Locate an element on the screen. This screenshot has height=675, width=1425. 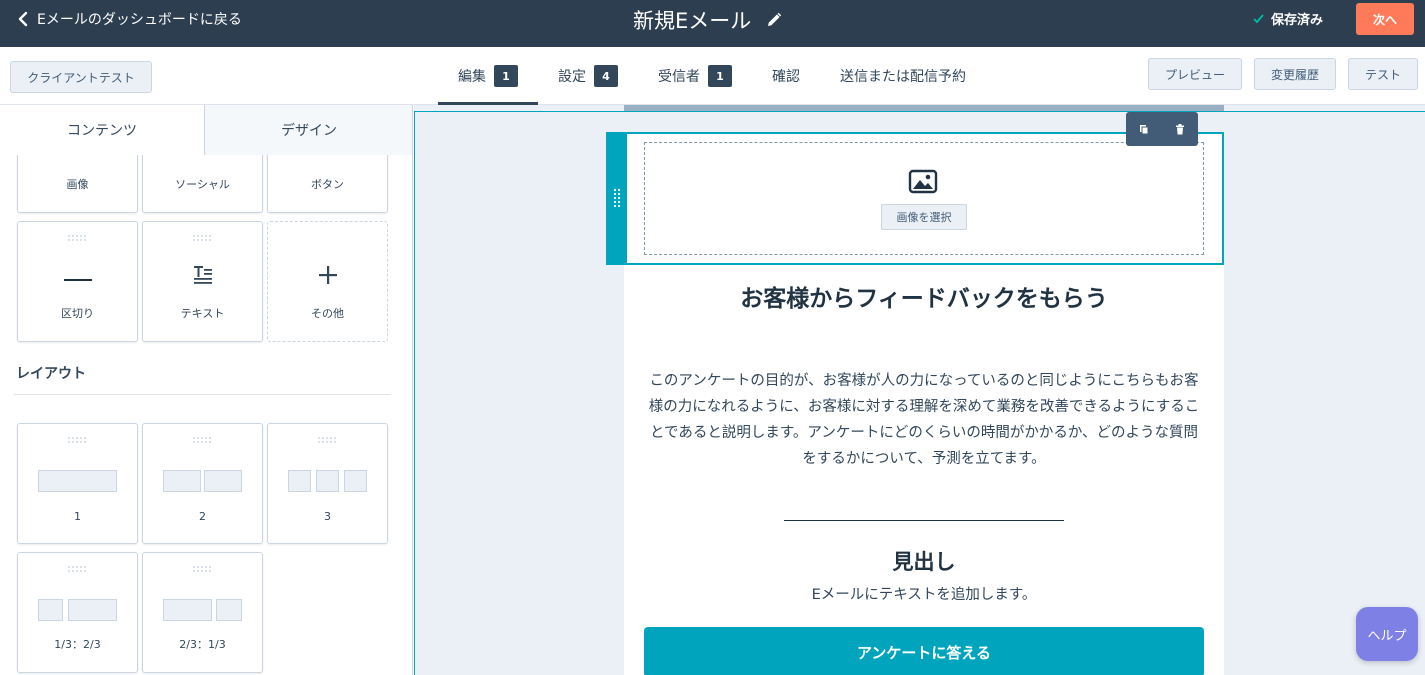
saved-status: 保存済み is located at coordinates (1287, 18).